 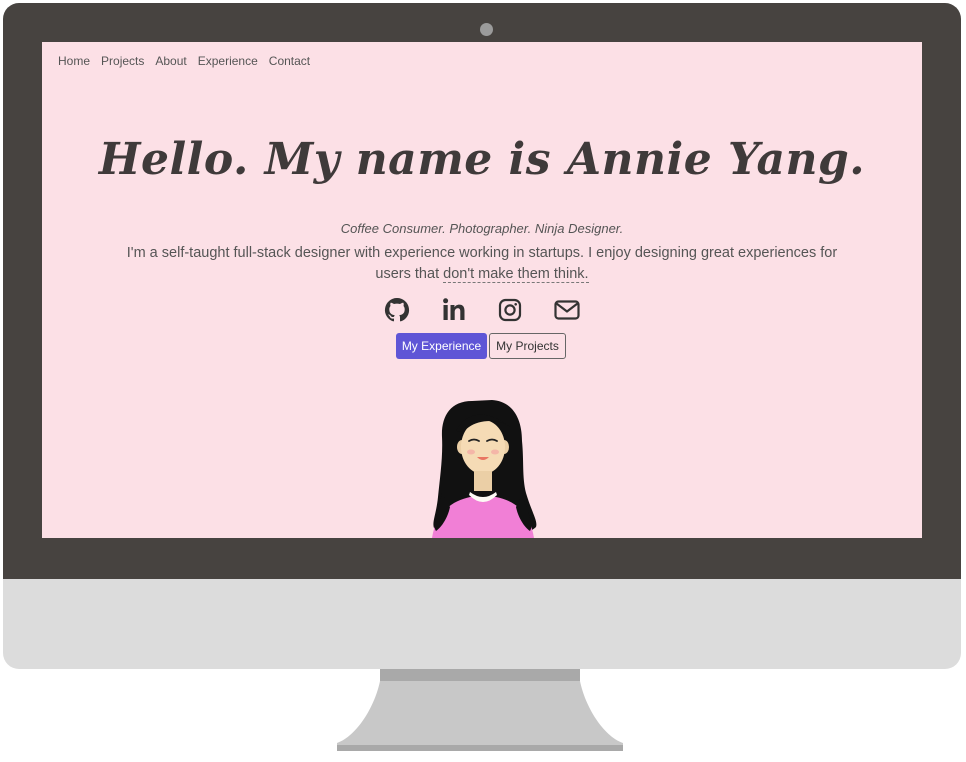 I want to click on monitor-neck, so click(x=480, y=675).